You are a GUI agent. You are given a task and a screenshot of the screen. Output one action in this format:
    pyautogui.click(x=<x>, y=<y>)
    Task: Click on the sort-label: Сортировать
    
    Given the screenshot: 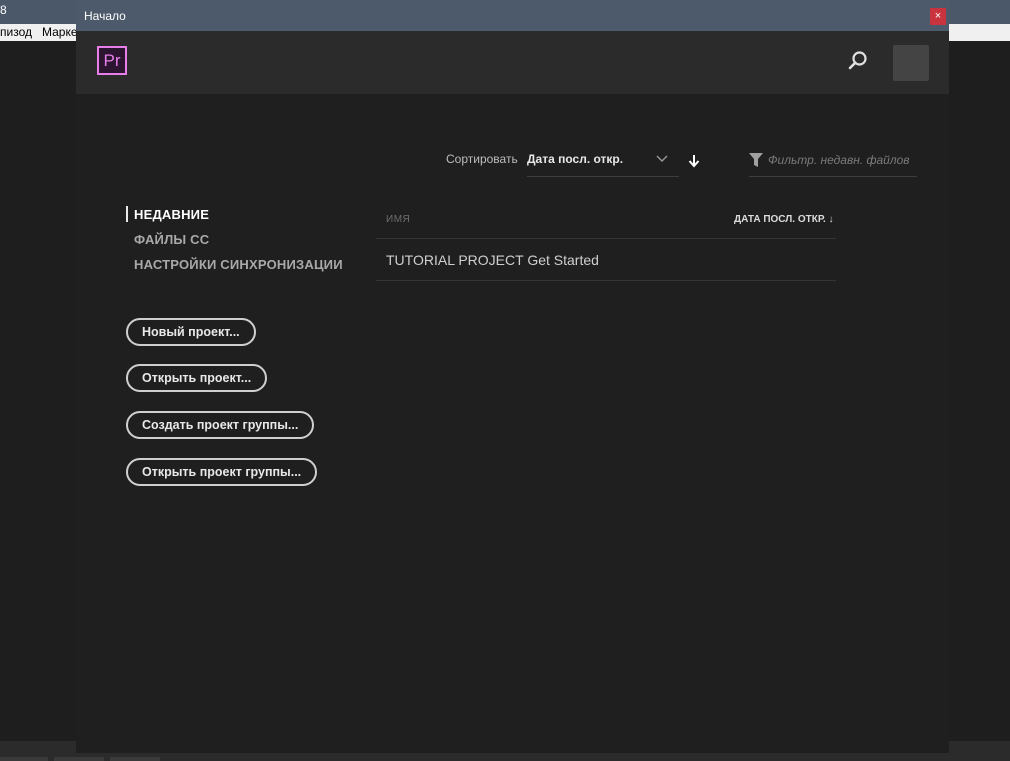 What is the action you would take?
    pyautogui.click(x=482, y=159)
    